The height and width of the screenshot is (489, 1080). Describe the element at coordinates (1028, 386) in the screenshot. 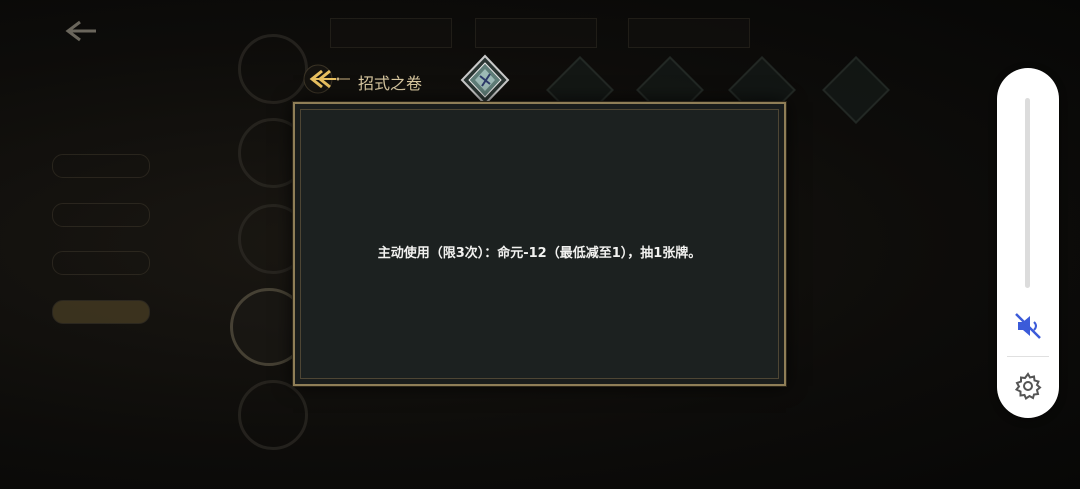

I see `gear-icon` at that location.